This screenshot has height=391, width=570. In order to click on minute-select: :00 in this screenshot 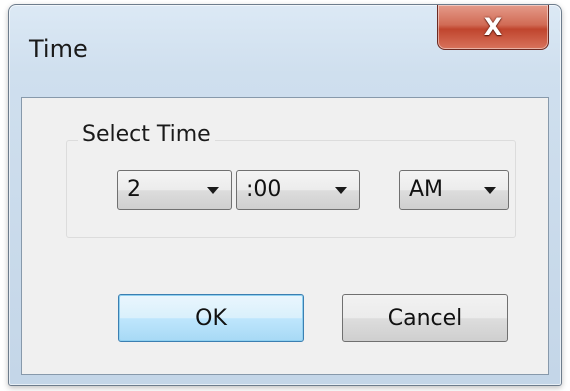, I will do `click(298, 190)`.